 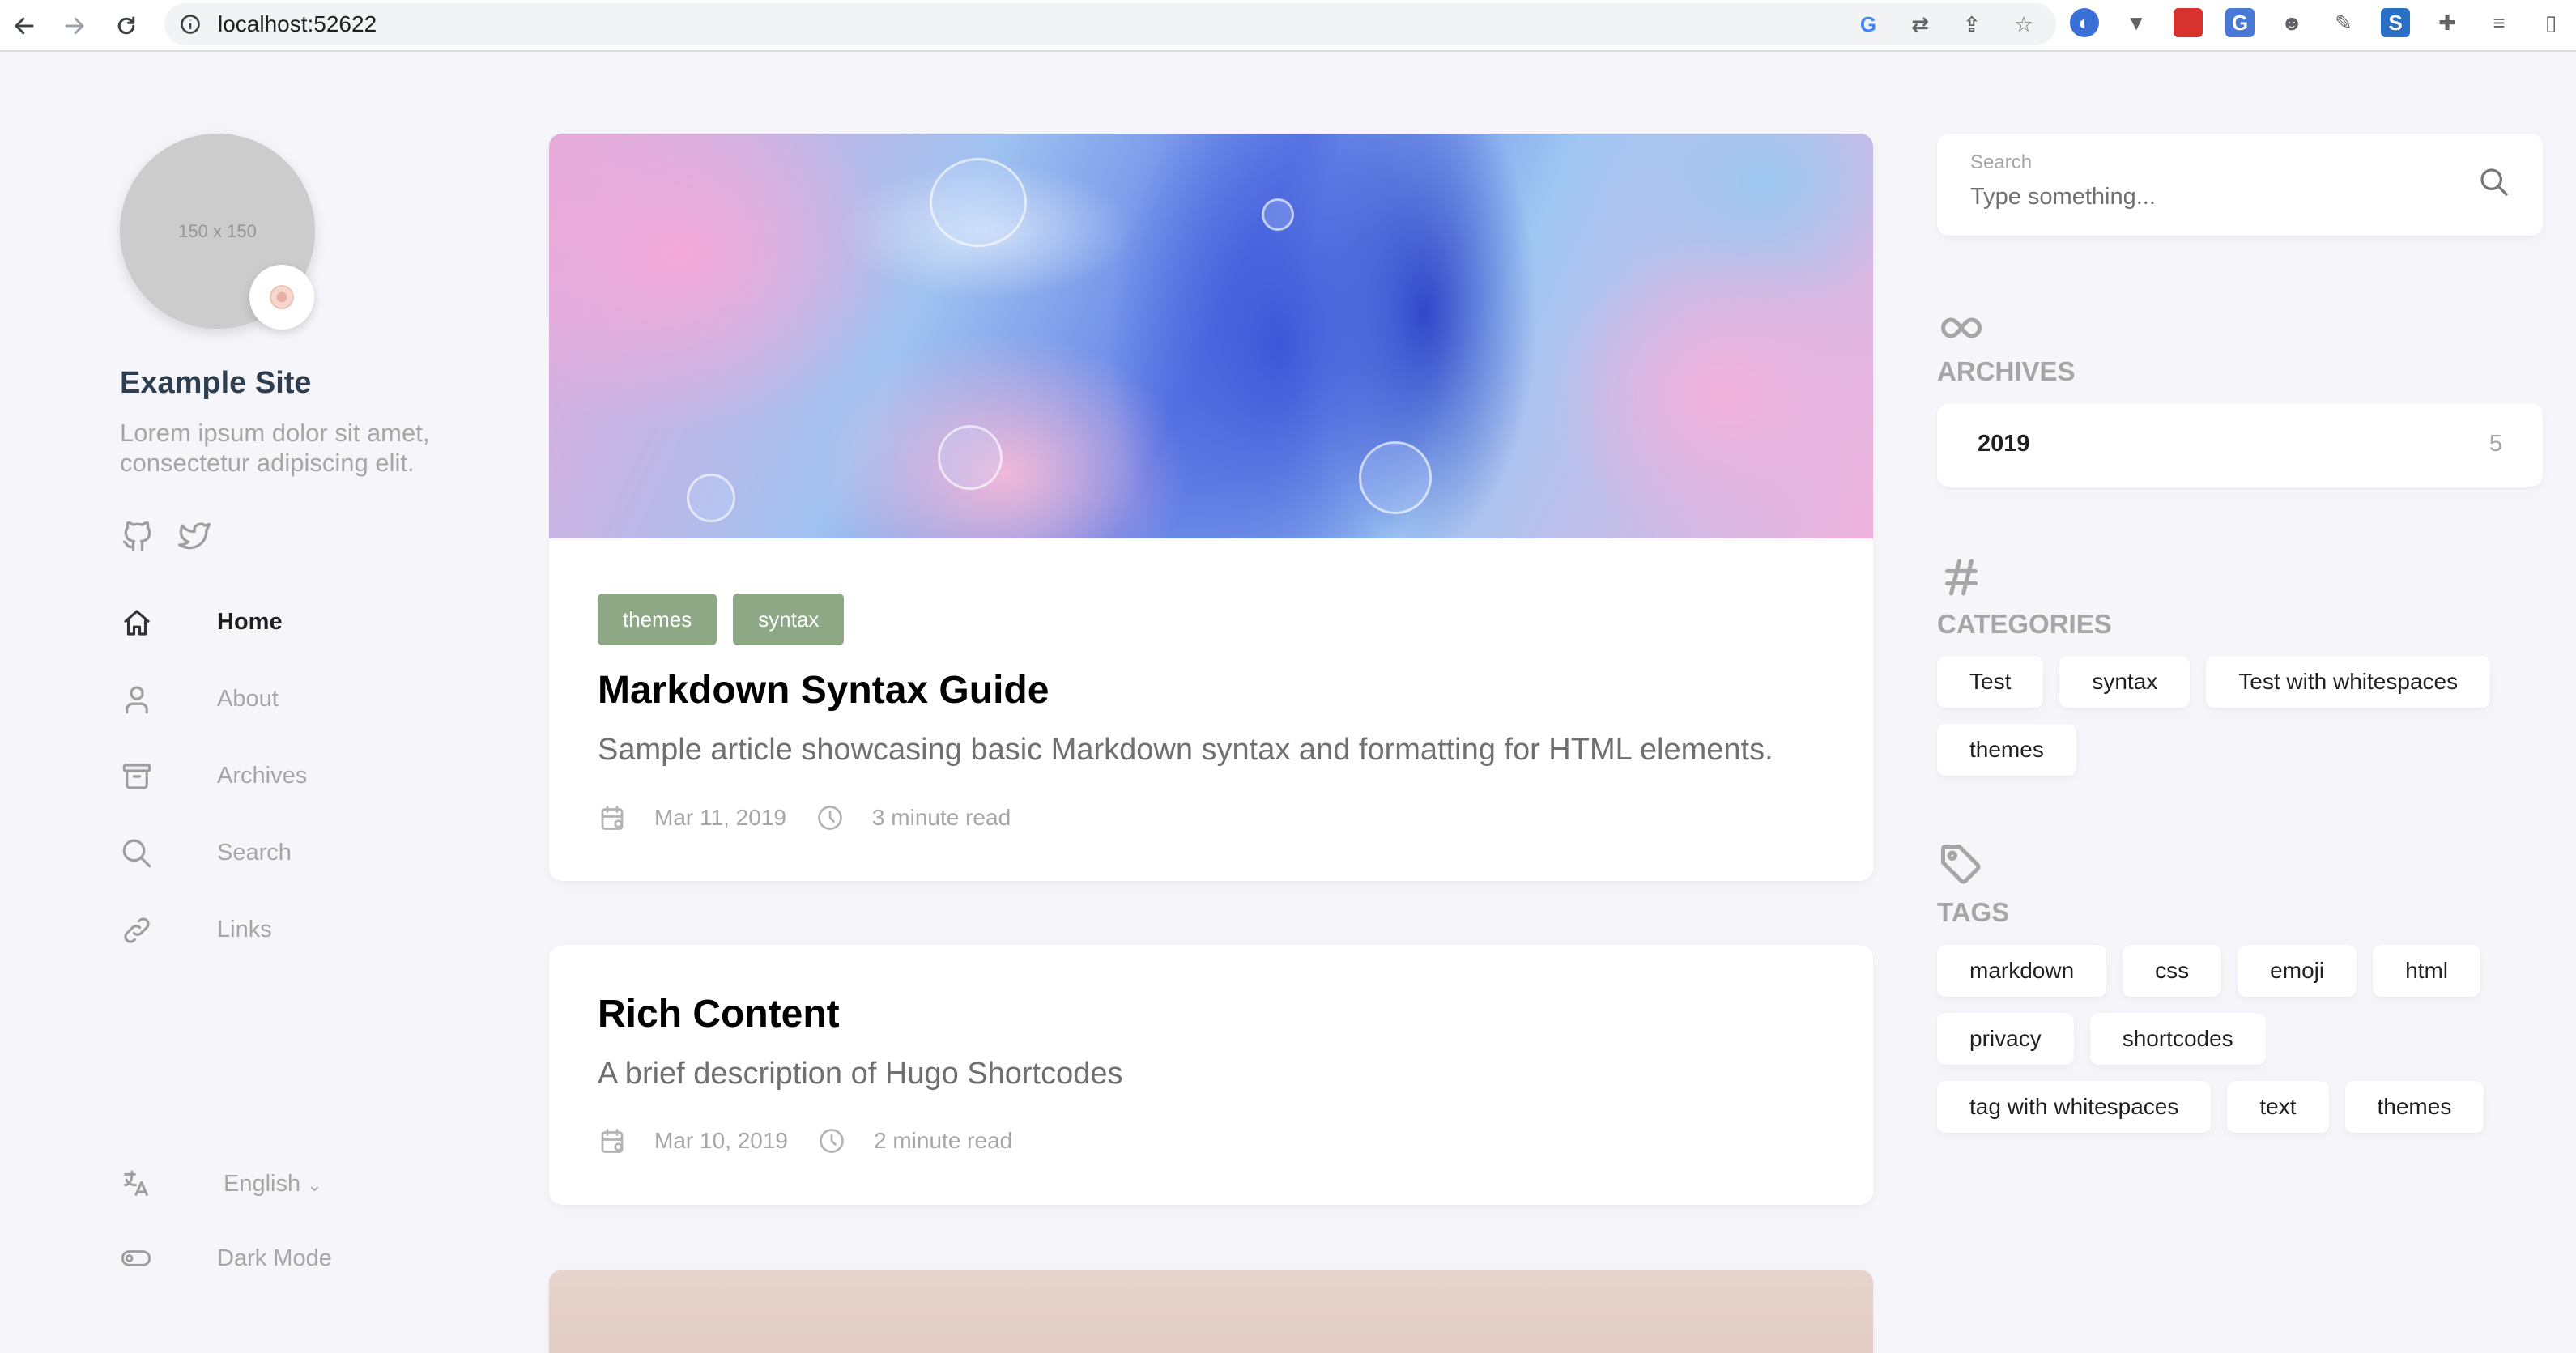 What do you see at coordinates (823, 690) in the screenshot?
I see `post-title: Markdown Syntax Guide` at bounding box center [823, 690].